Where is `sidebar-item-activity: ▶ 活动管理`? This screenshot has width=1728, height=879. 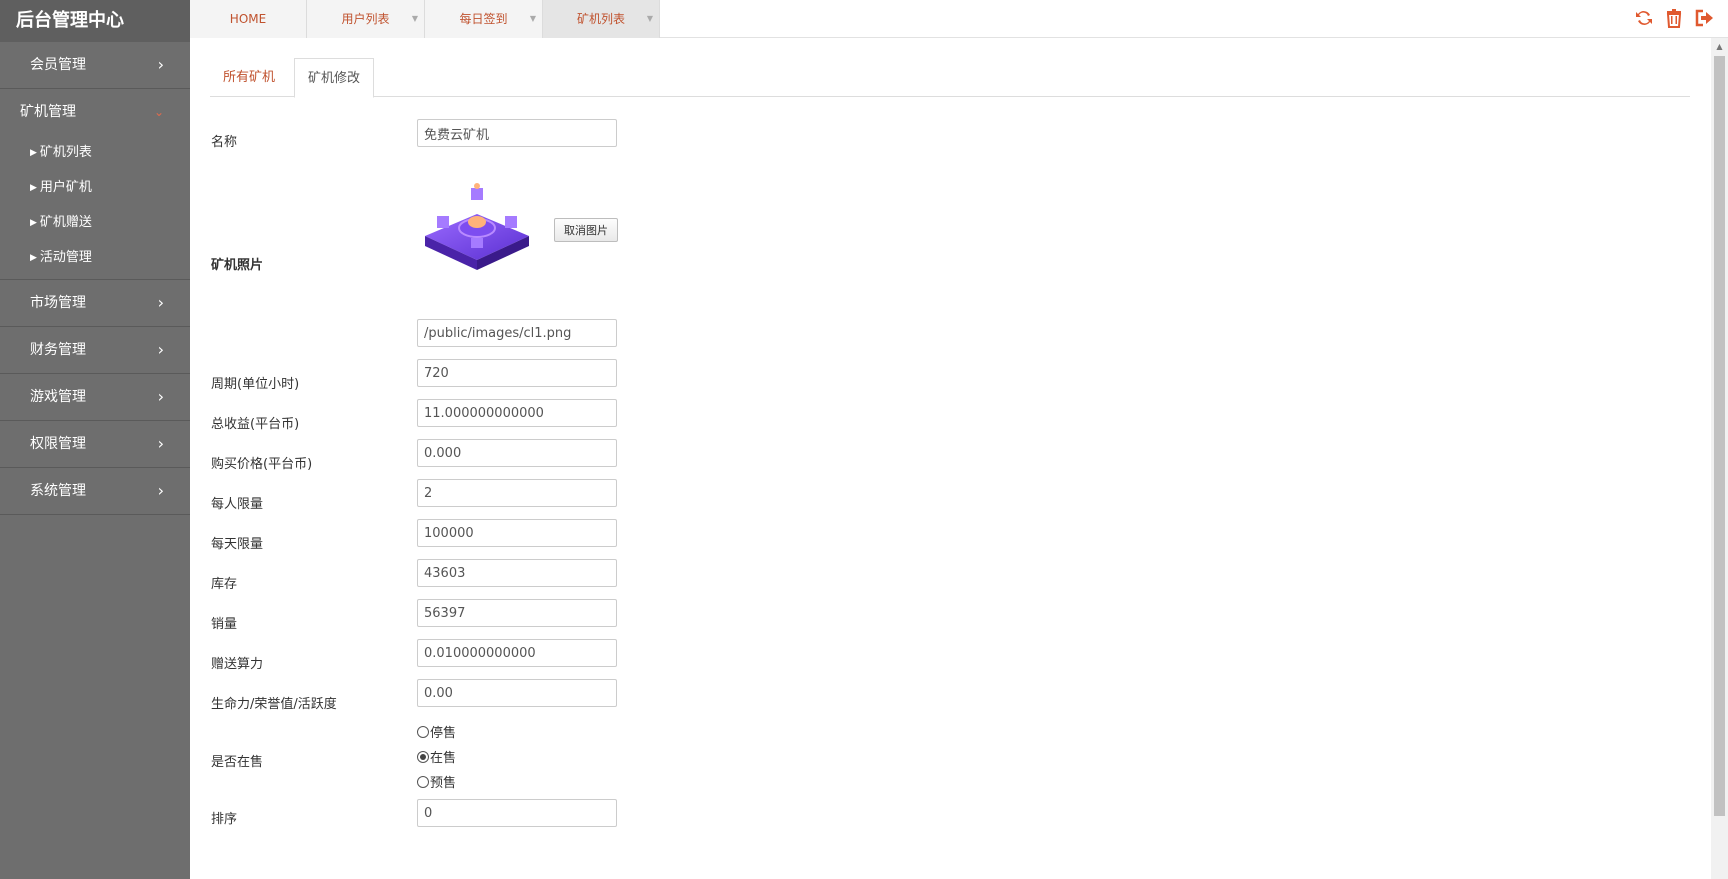
sidebar-item-activity: ▶ 活动管理 is located at coordinates (95, 257).